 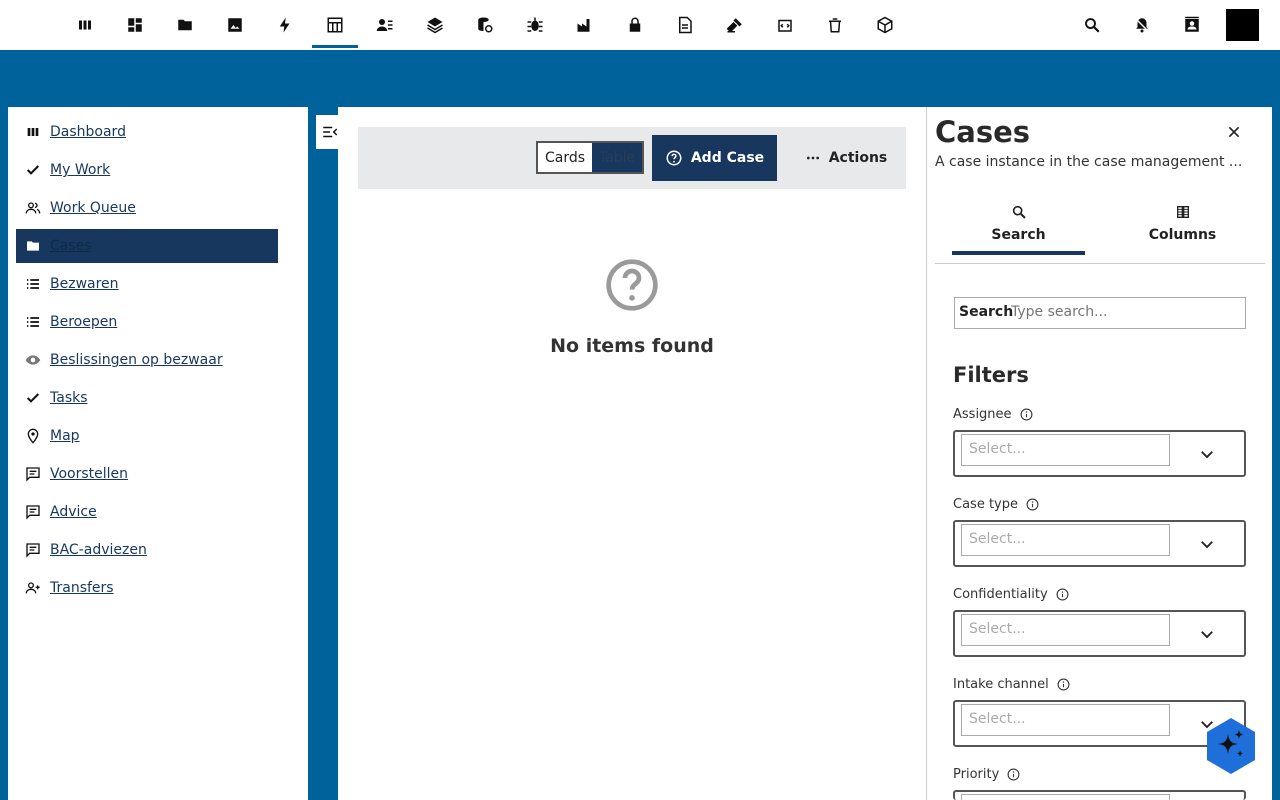 What do you see at coordinates (714, 158) in the screenshot?
I see `add-case-button: Add Case` at bounding box center [714, 158].